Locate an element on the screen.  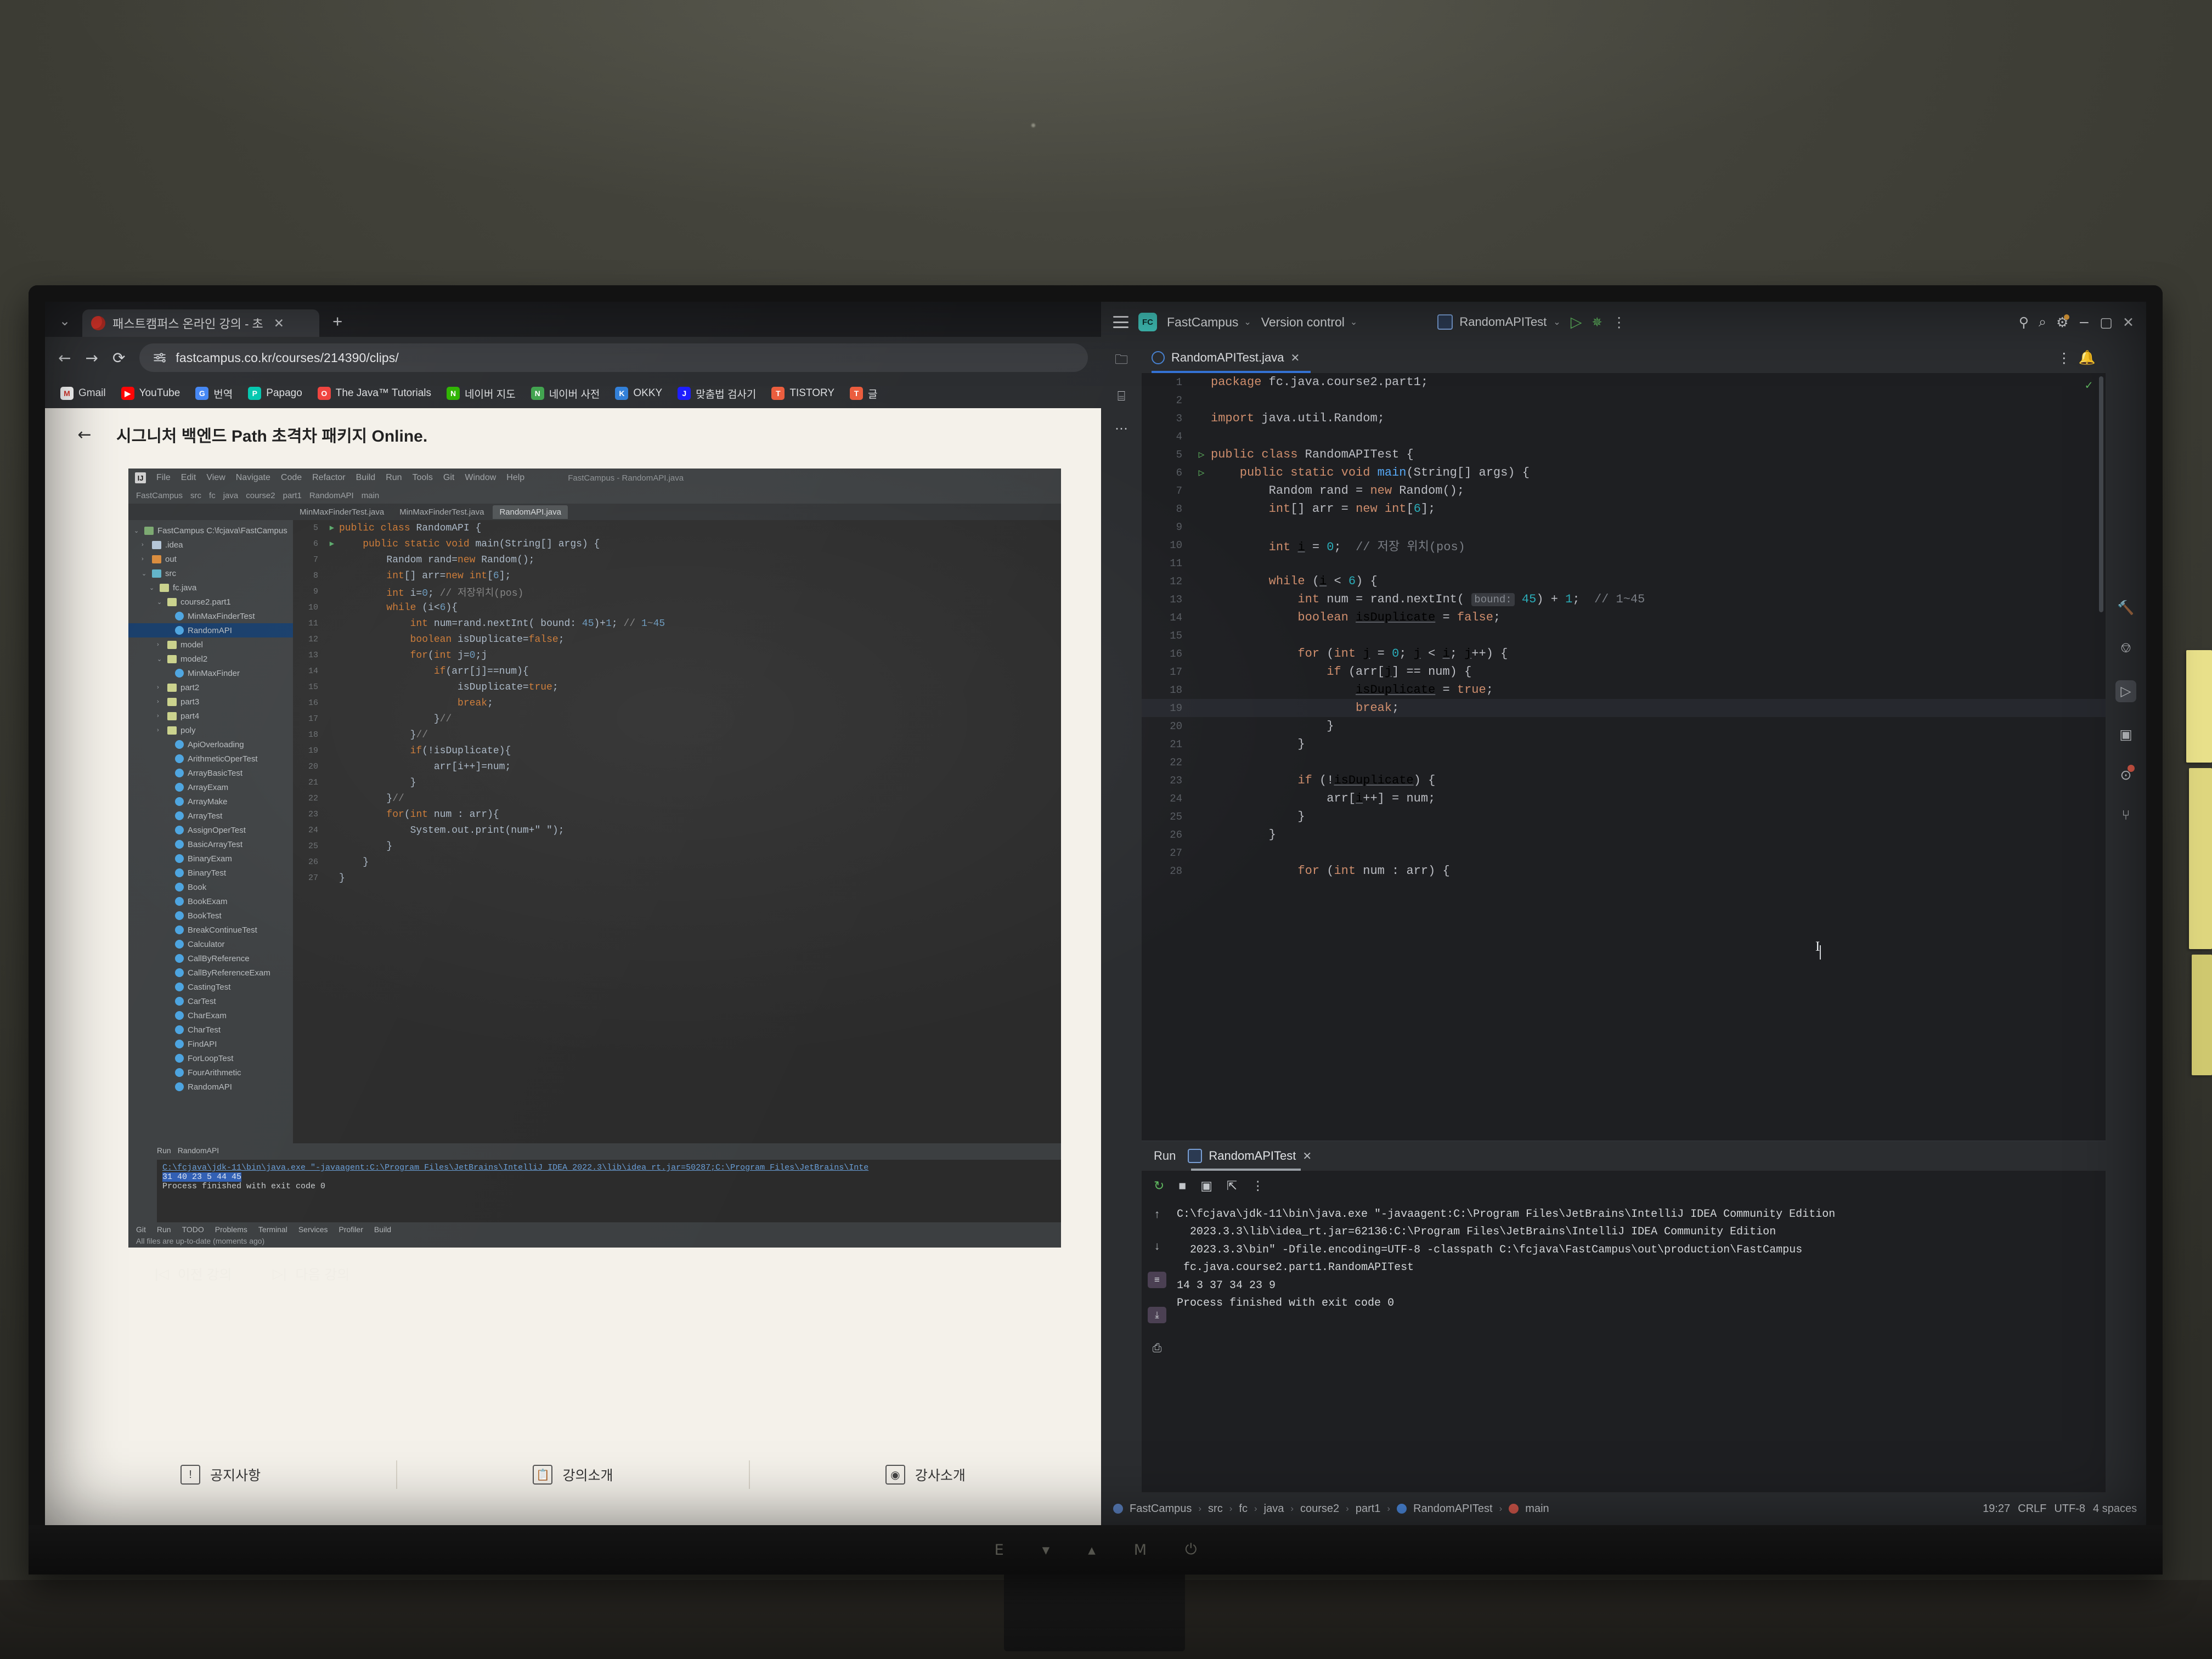
run-more-icon: ⋮ is located at coordinates (1257, 1185).